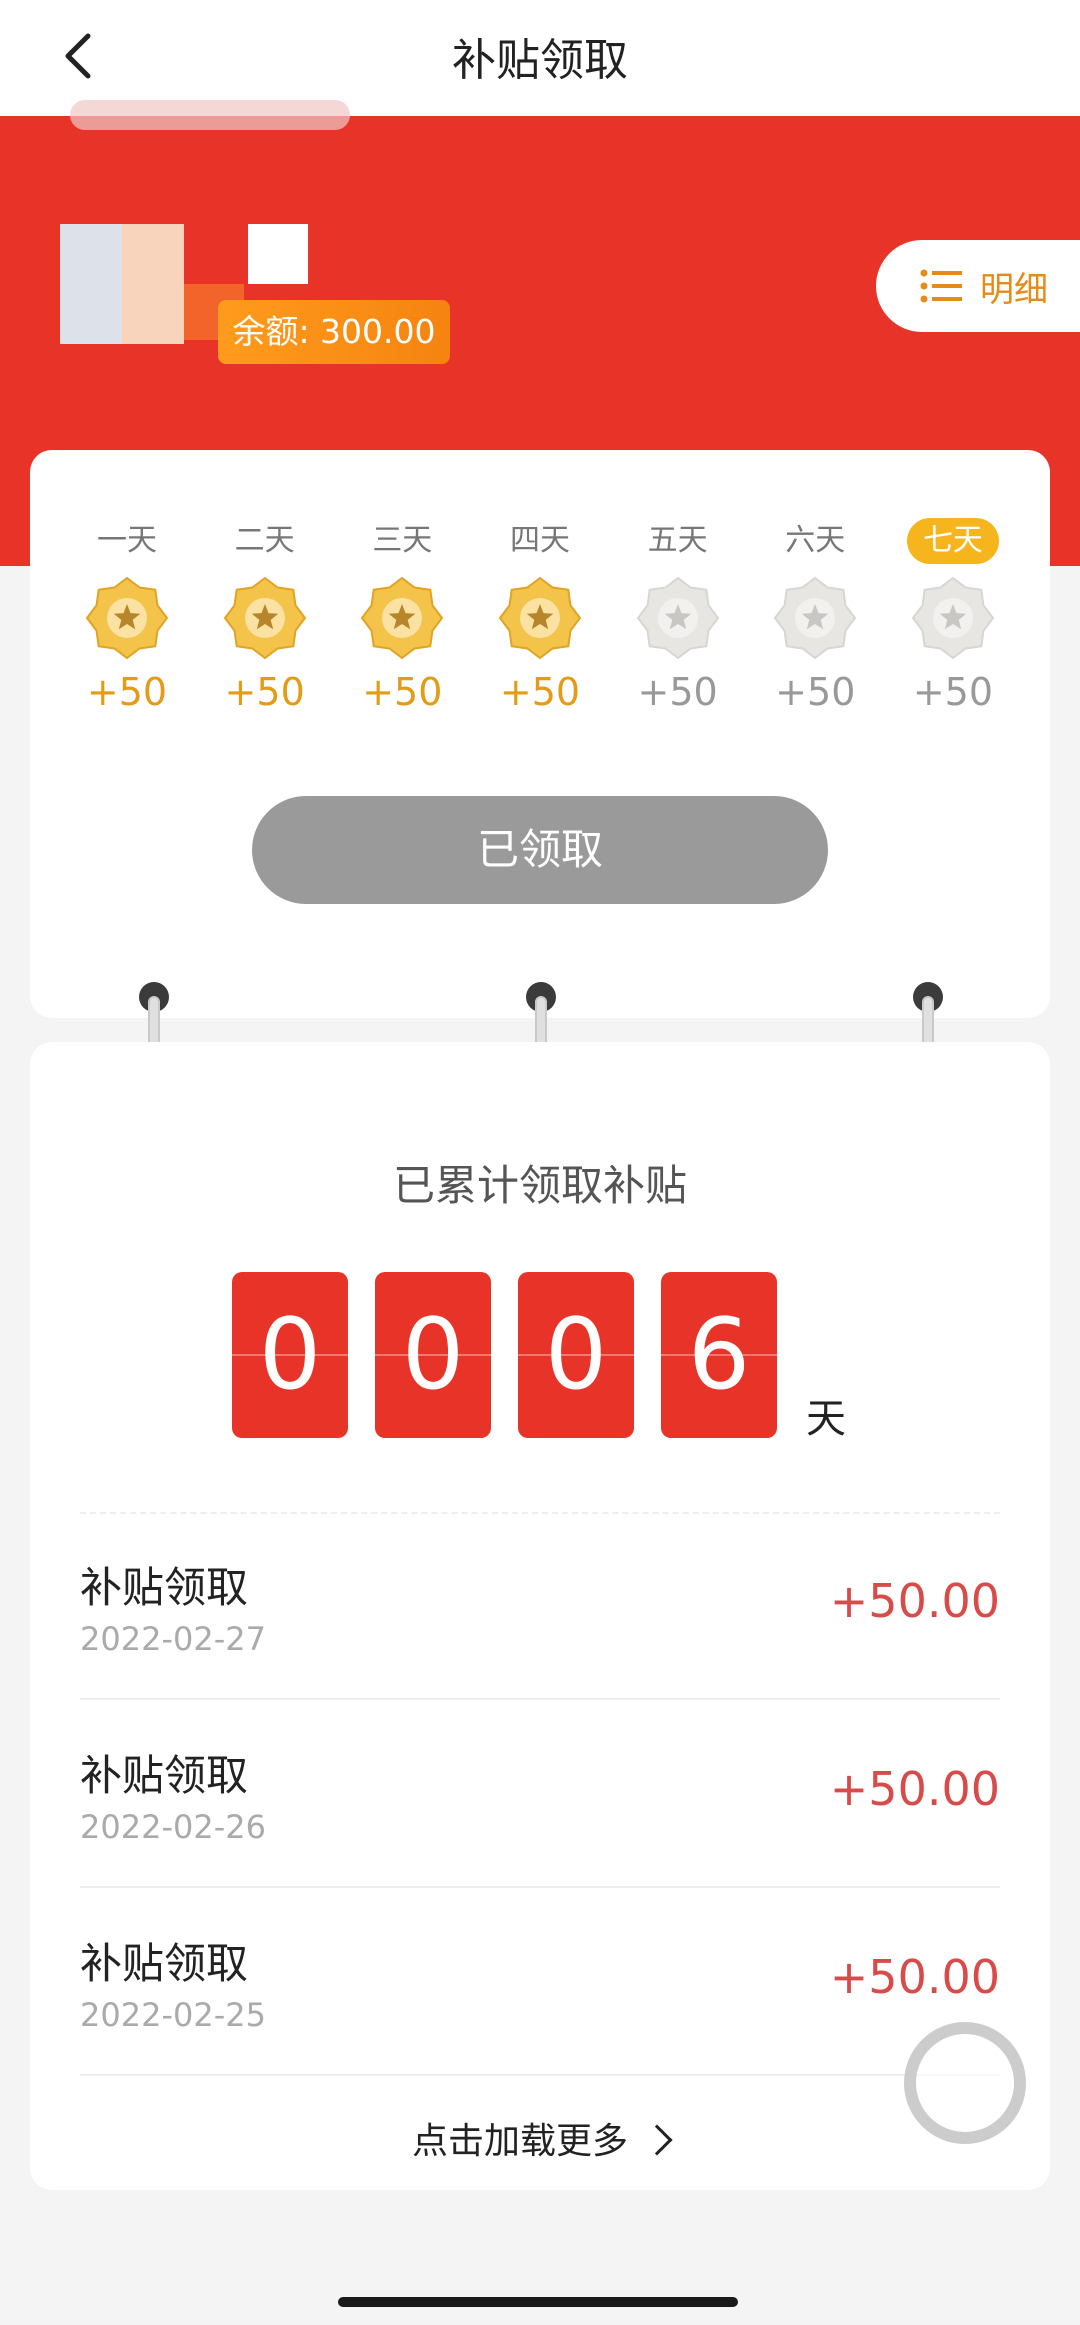 The width and height of the screenshot is (1080, 2325). Describe the element at coordinates (540, 1606) in the screenshot. I see `record-item: 补贴领取 2022-02-27 +50.00` at that location.